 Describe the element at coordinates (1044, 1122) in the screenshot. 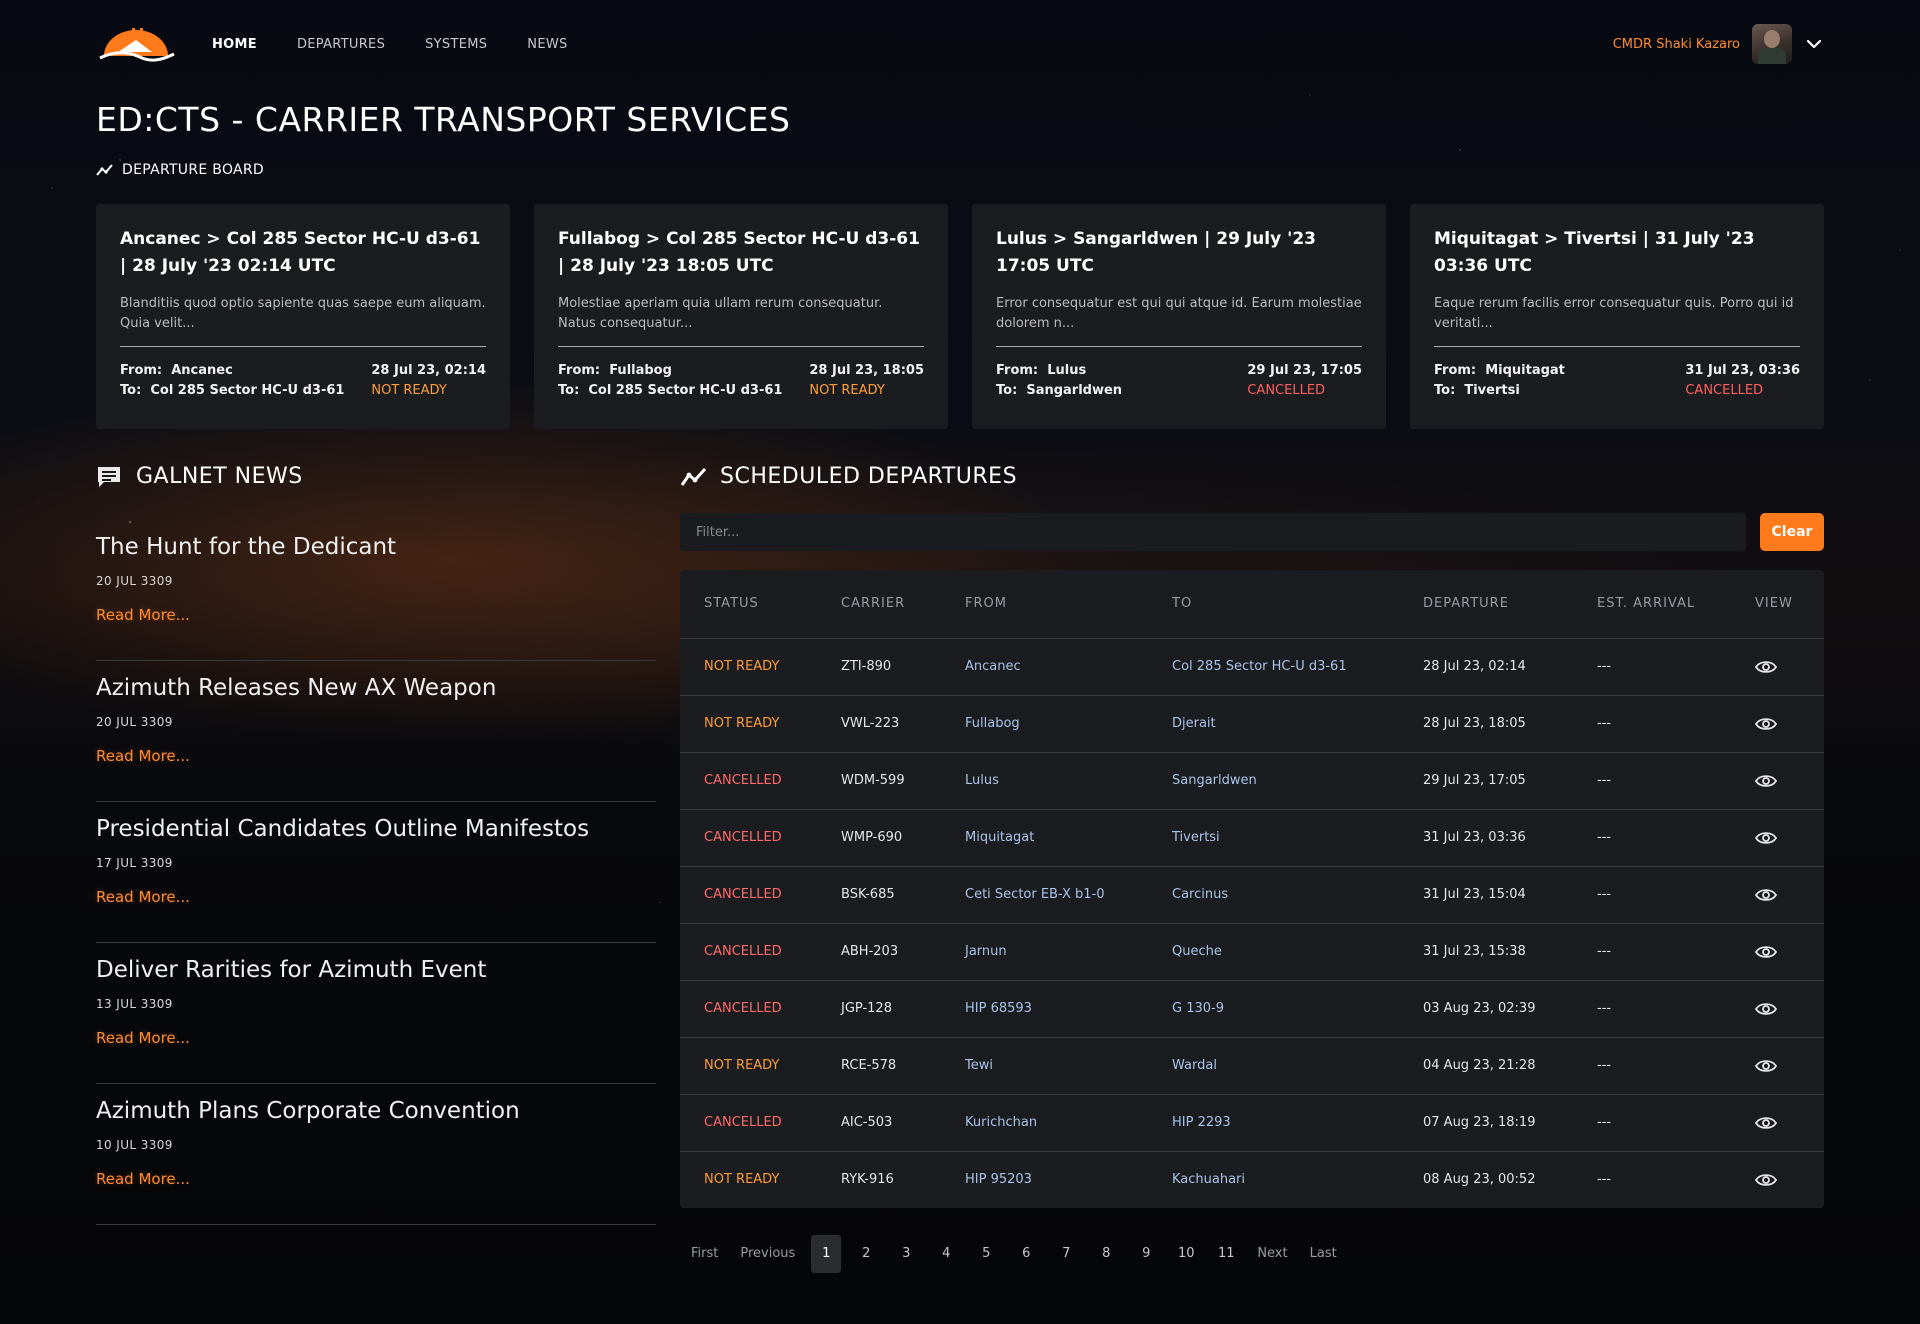

I see `row-from: Kurichchan` at that location.